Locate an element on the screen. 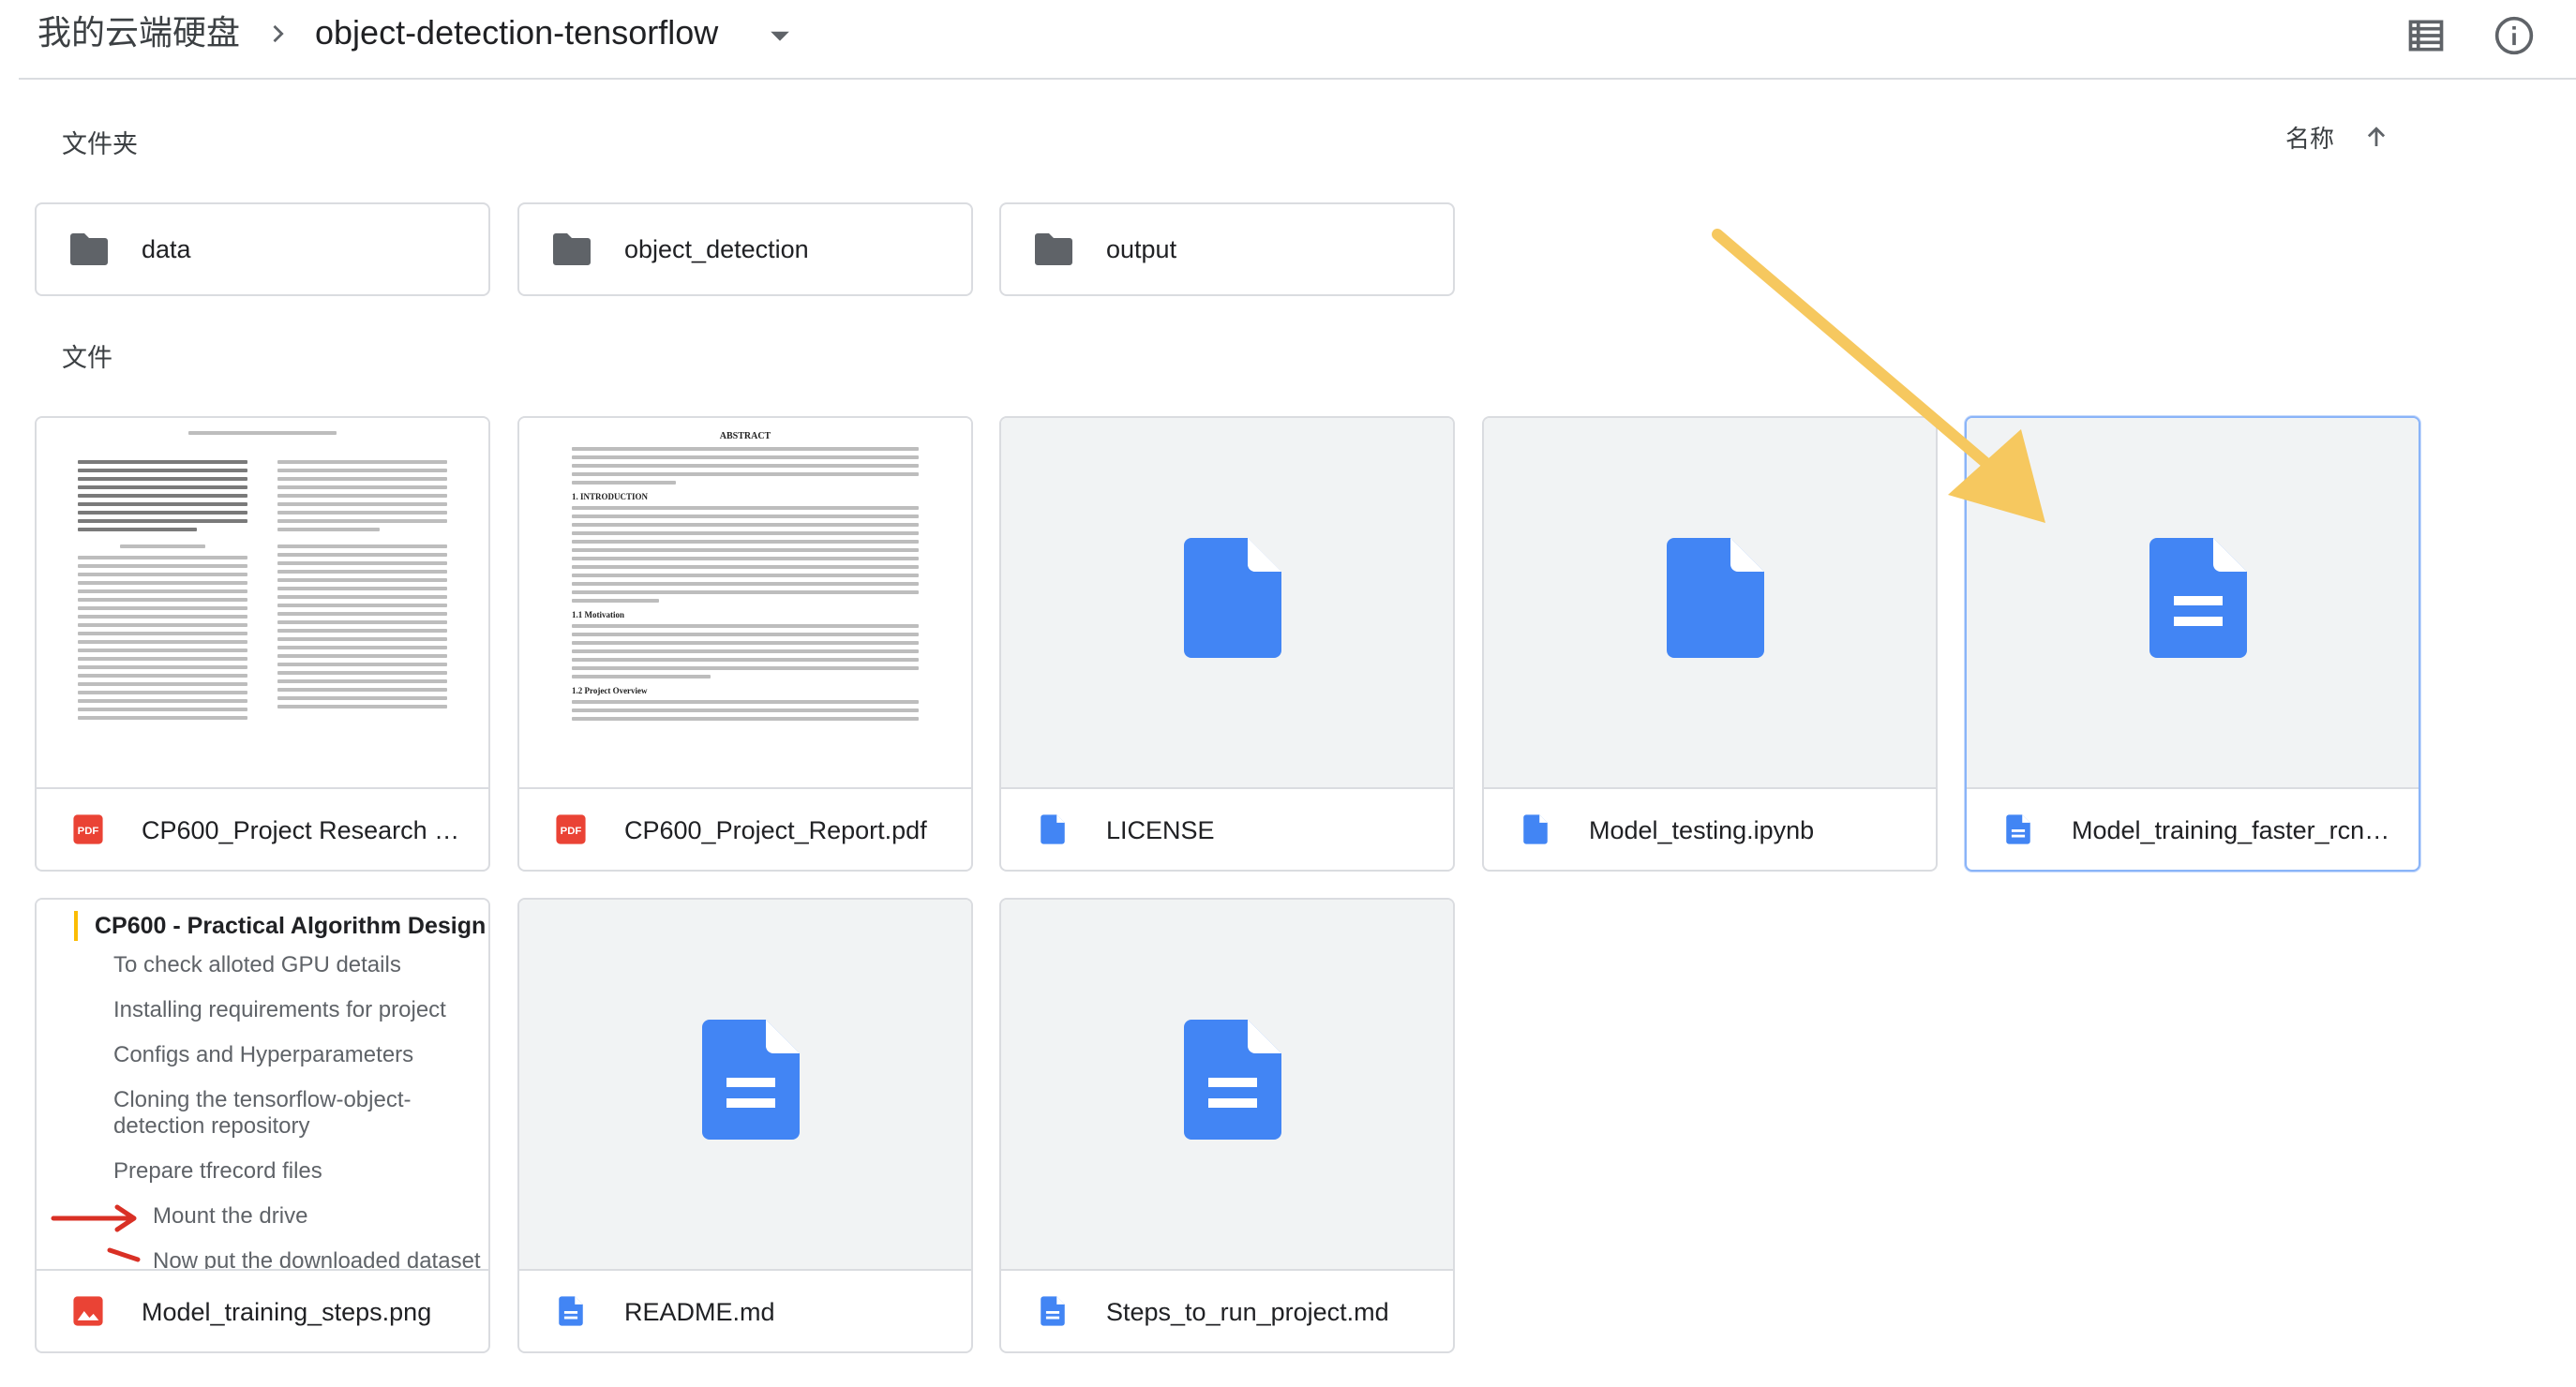 The image size is (2576, 1387). steps-thumb-item: Installing requirements for project is located at coordinates (280, 1009).